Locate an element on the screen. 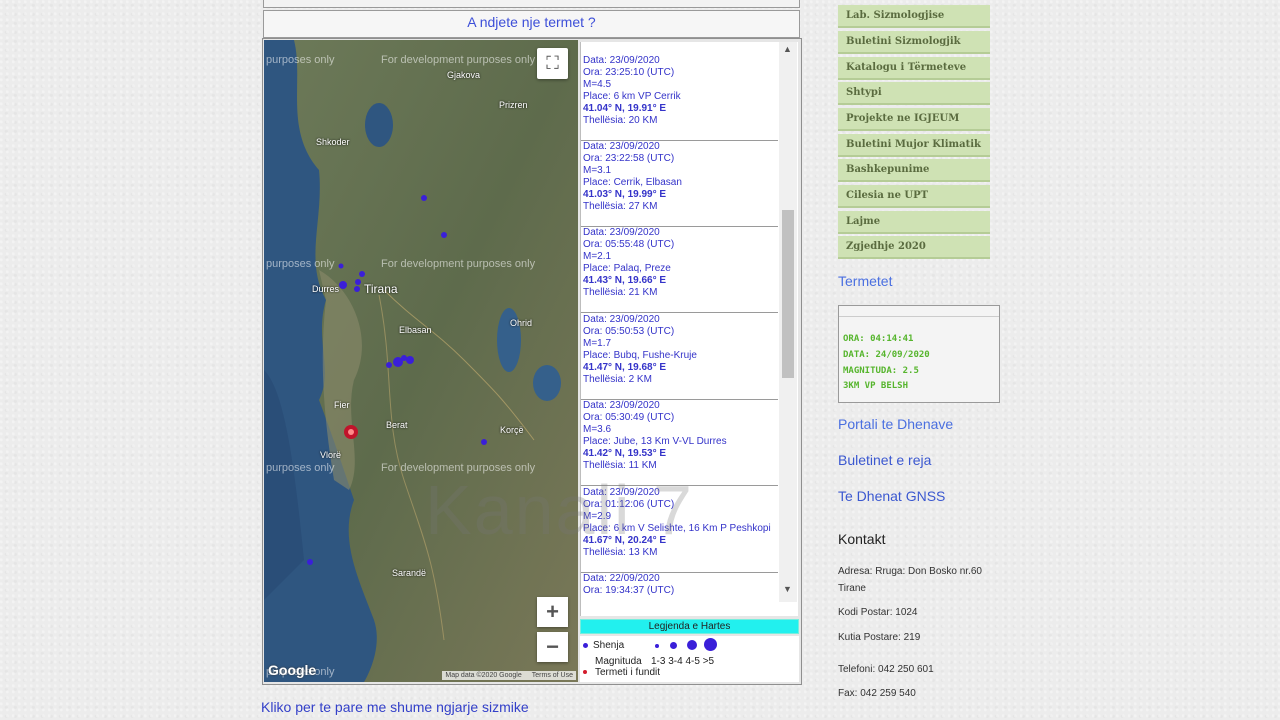 Image resolution: width=1280 pixels, height=720 pixels. contact-phone: Telefoni: 042 250 601 is located at coordinates (886, 669).